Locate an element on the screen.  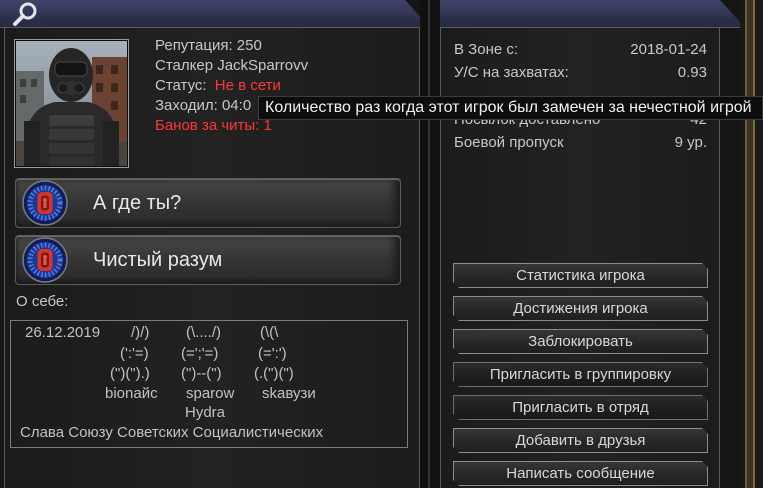
about-text: /)/) is located at coordinates (140, 332).